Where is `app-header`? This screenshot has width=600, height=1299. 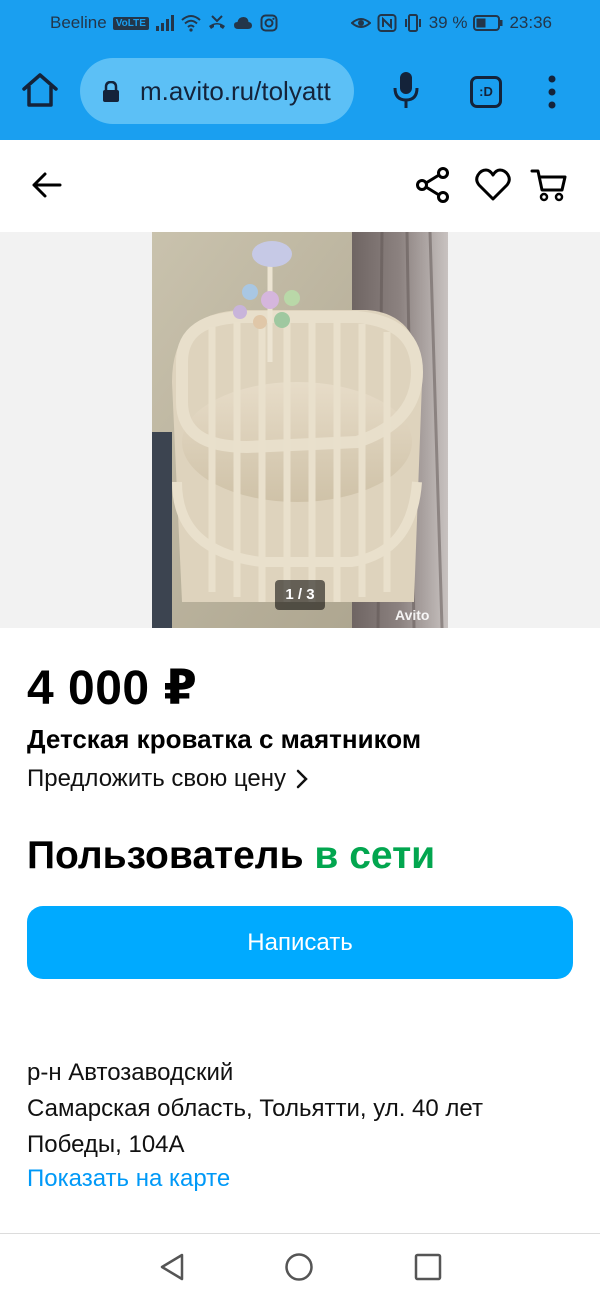 app-header is located at coordinates (300, 186).